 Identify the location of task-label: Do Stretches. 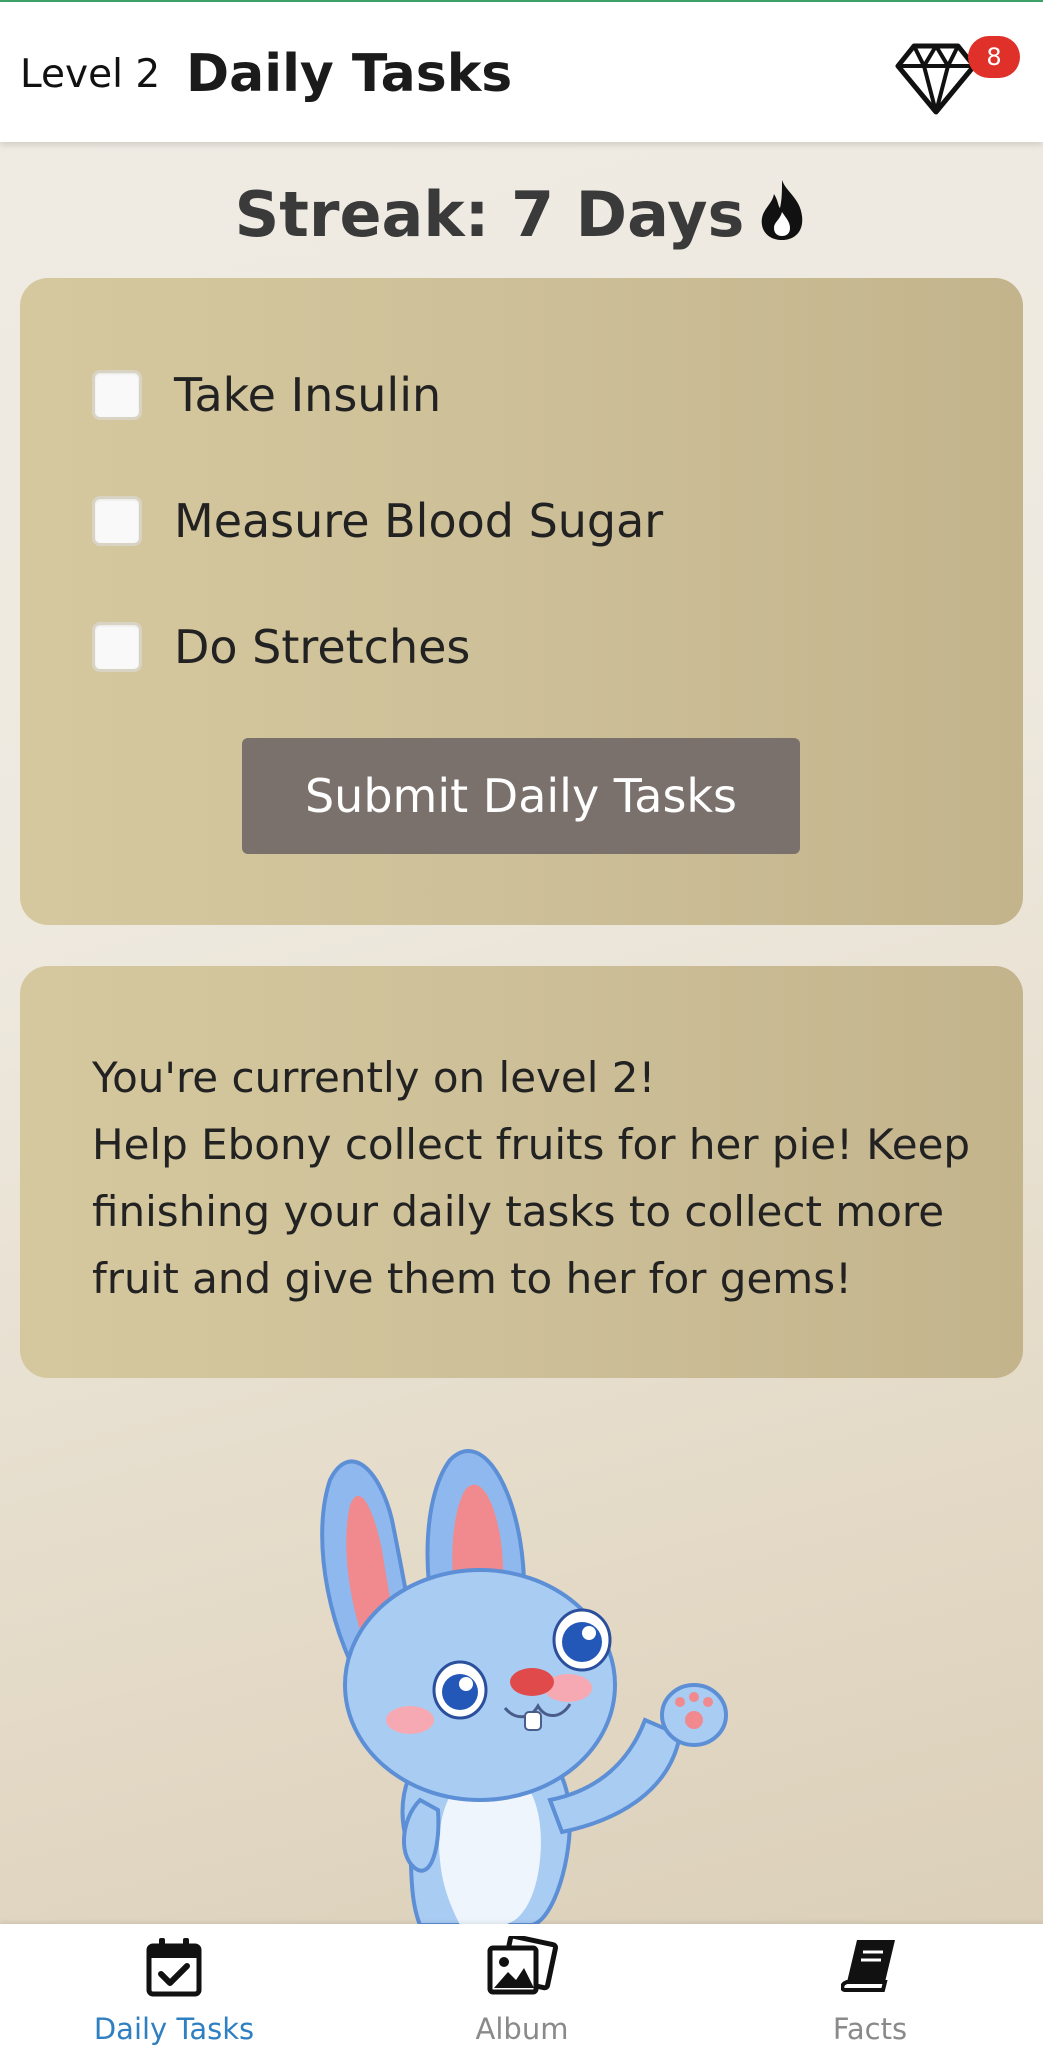
(322, 647).